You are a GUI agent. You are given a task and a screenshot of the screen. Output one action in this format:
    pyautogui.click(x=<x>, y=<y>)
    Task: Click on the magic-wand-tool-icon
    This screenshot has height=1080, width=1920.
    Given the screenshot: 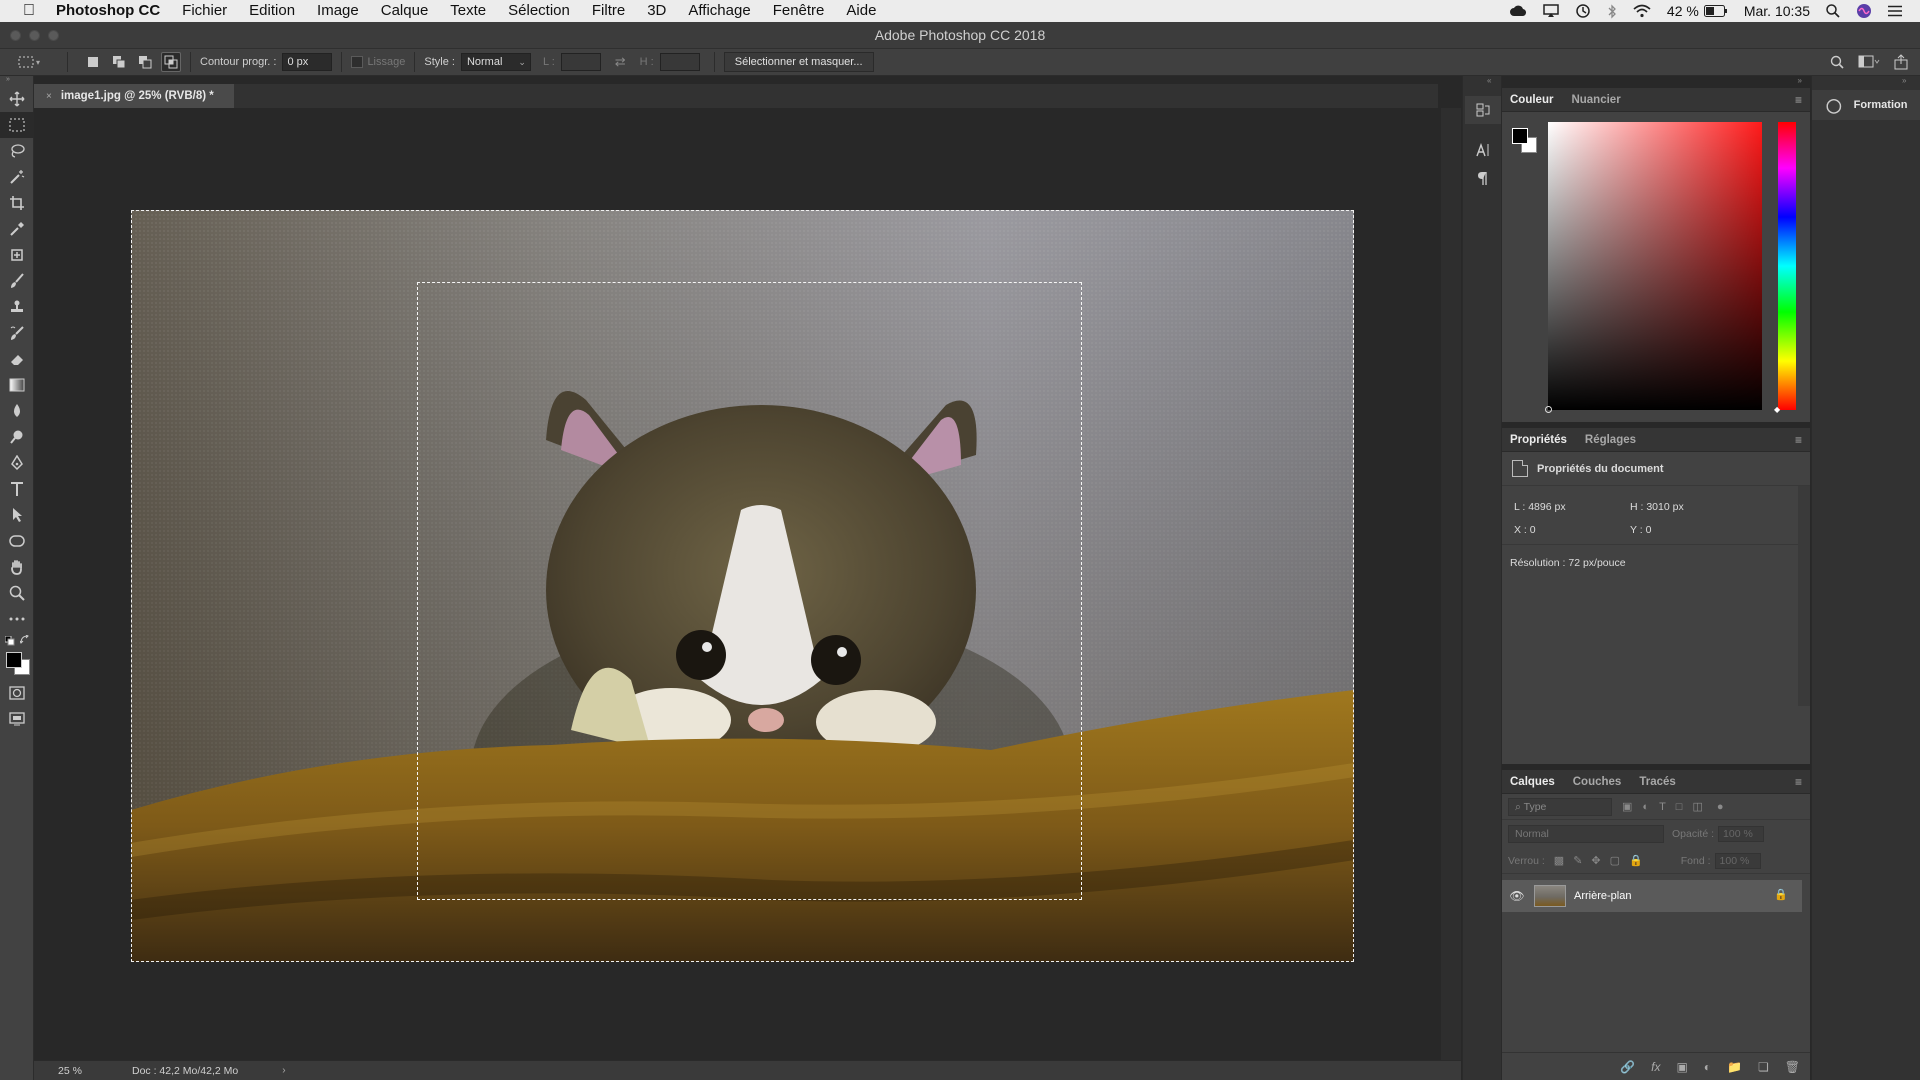 What is the action you would take?
    pyautogui.click(x=17, y=177)
    